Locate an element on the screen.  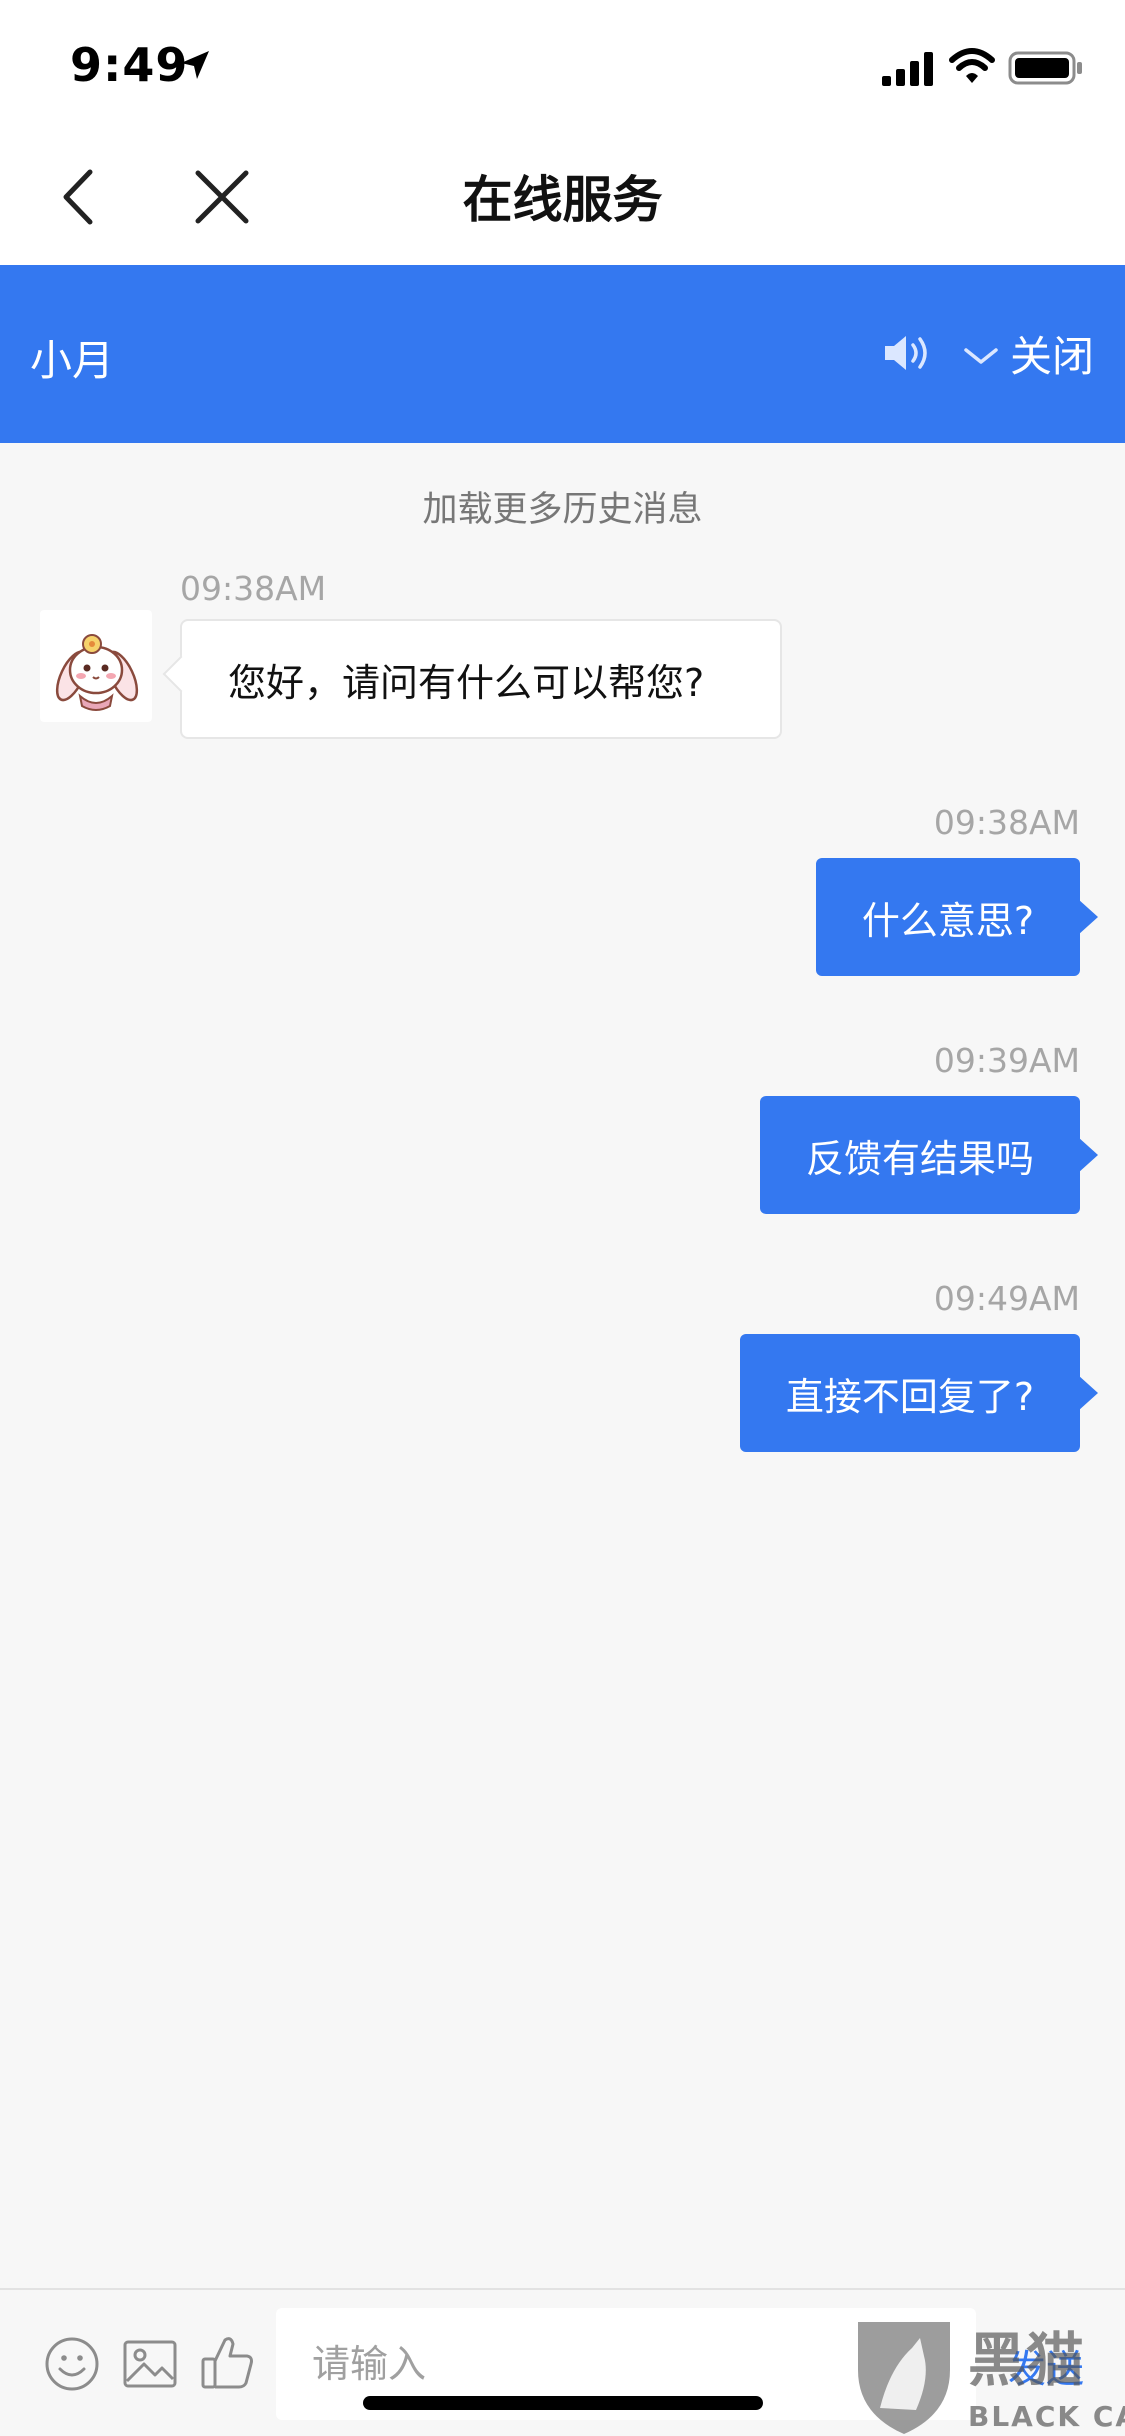
status-time: 9:49 is located at coordinates (129, 65).